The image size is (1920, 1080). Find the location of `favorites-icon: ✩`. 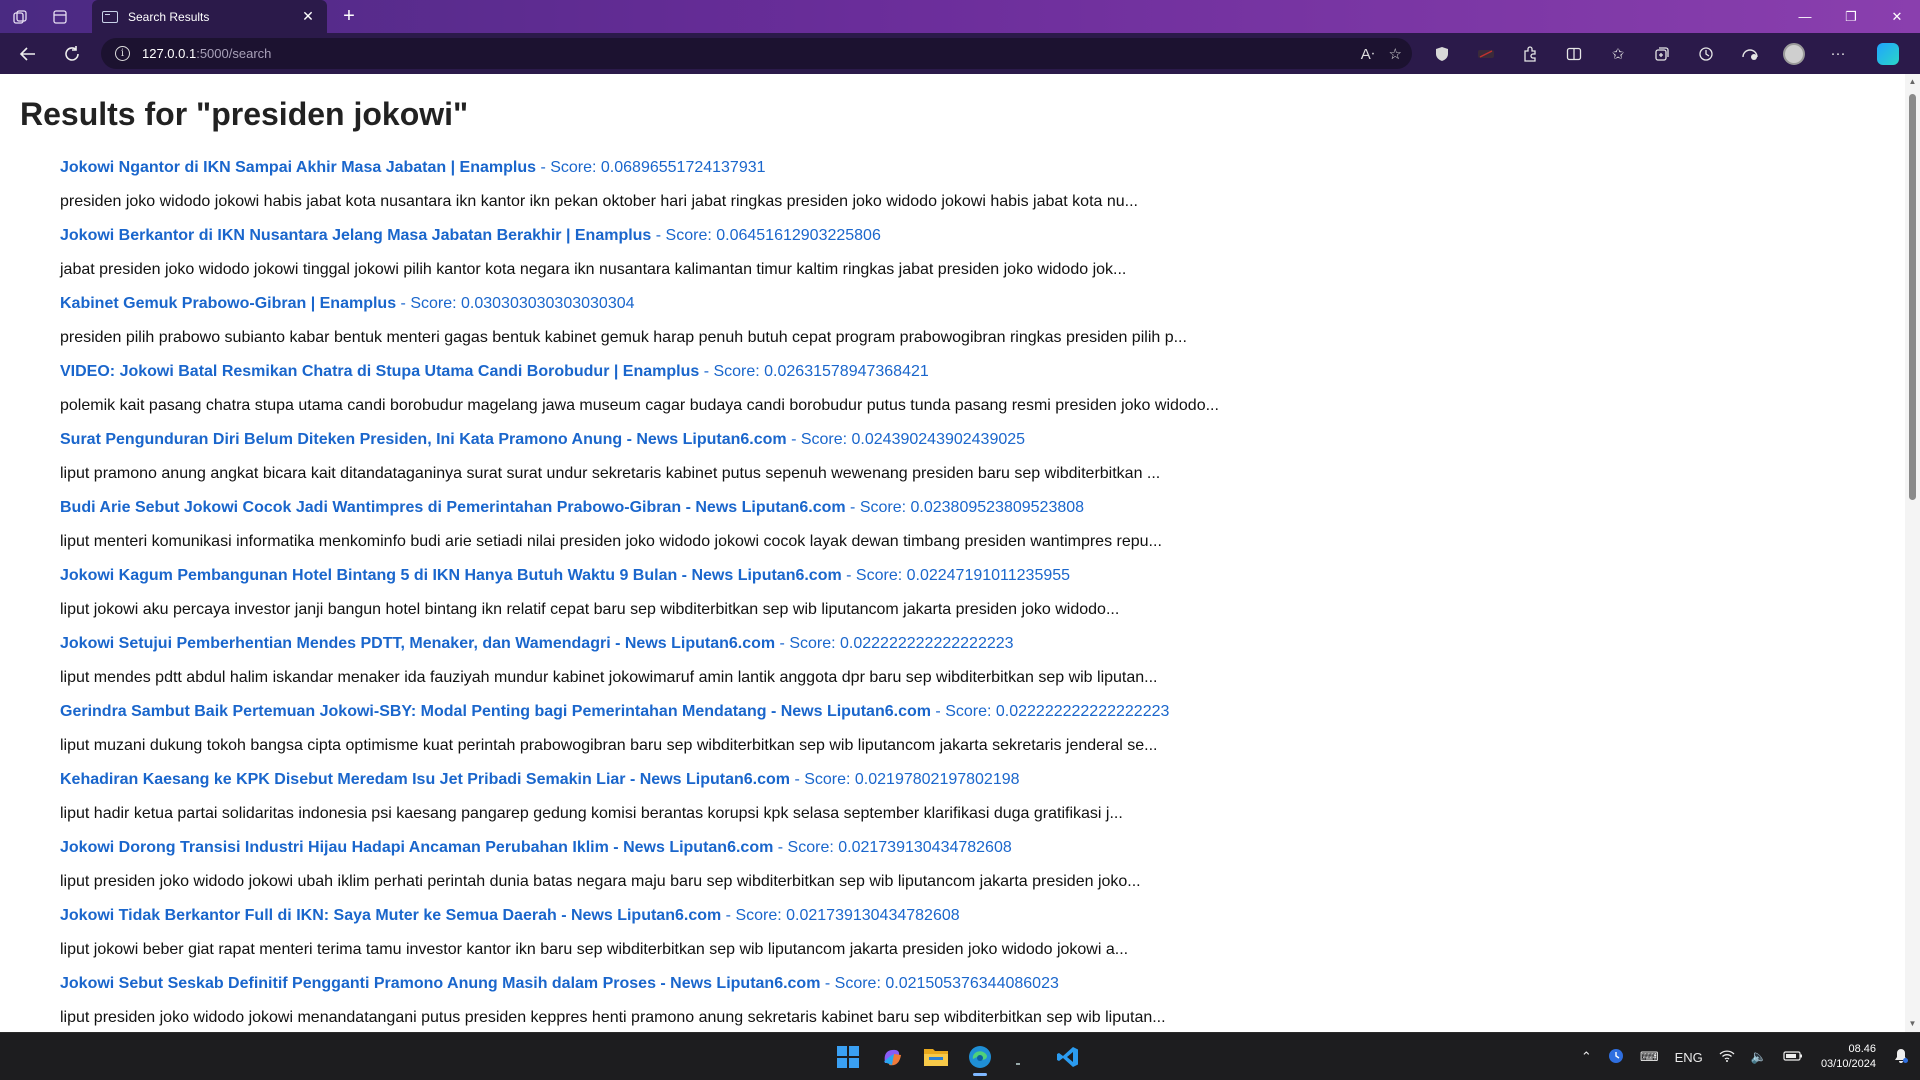

favorites-icon: ✩ is located at coordinates (1618, 53).